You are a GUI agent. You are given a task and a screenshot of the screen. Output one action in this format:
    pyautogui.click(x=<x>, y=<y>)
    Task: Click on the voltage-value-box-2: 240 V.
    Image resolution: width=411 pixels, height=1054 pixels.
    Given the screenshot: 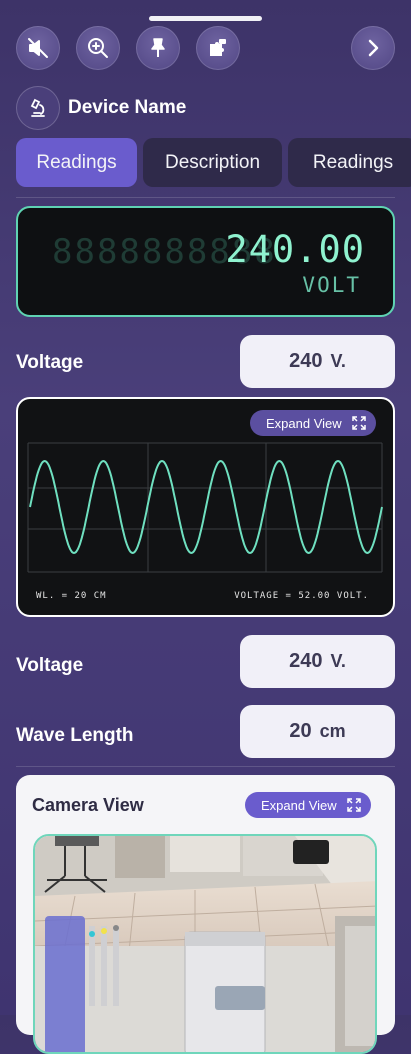 What is the action you would take?
    pyautogui.click(x=317, y=661)
    